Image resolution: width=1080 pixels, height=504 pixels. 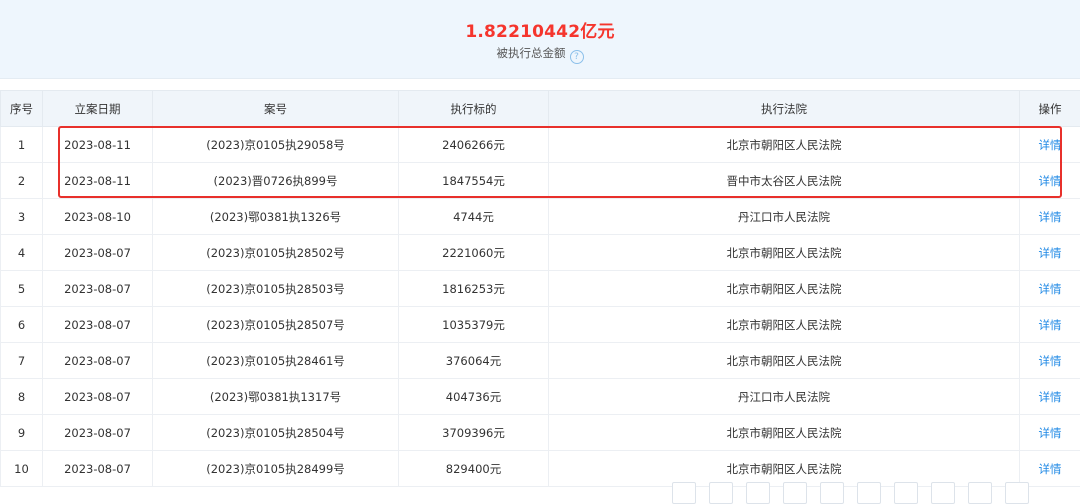 I want to click on header-filing-date: 立案日期, so click(x=98, y=109).